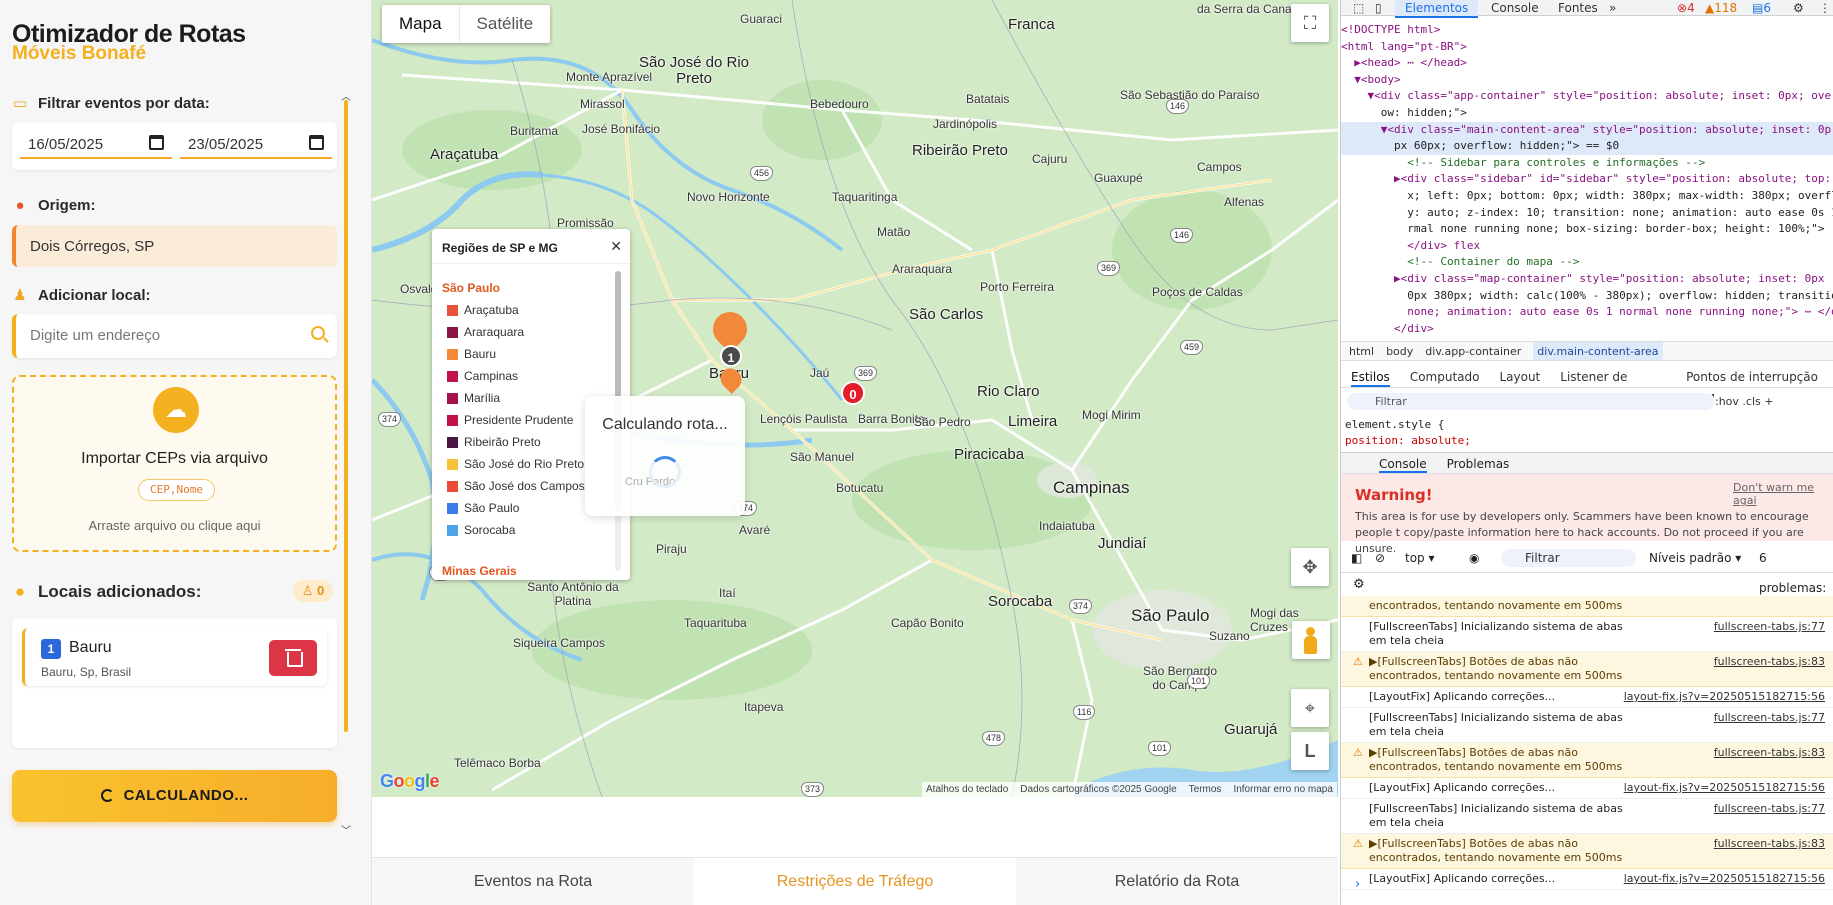 This screenshot has height=905, width=1833. Describe the element at coordinates (1399, 351) in the screenshot. I see `breadcrumb-item: body` at that location.